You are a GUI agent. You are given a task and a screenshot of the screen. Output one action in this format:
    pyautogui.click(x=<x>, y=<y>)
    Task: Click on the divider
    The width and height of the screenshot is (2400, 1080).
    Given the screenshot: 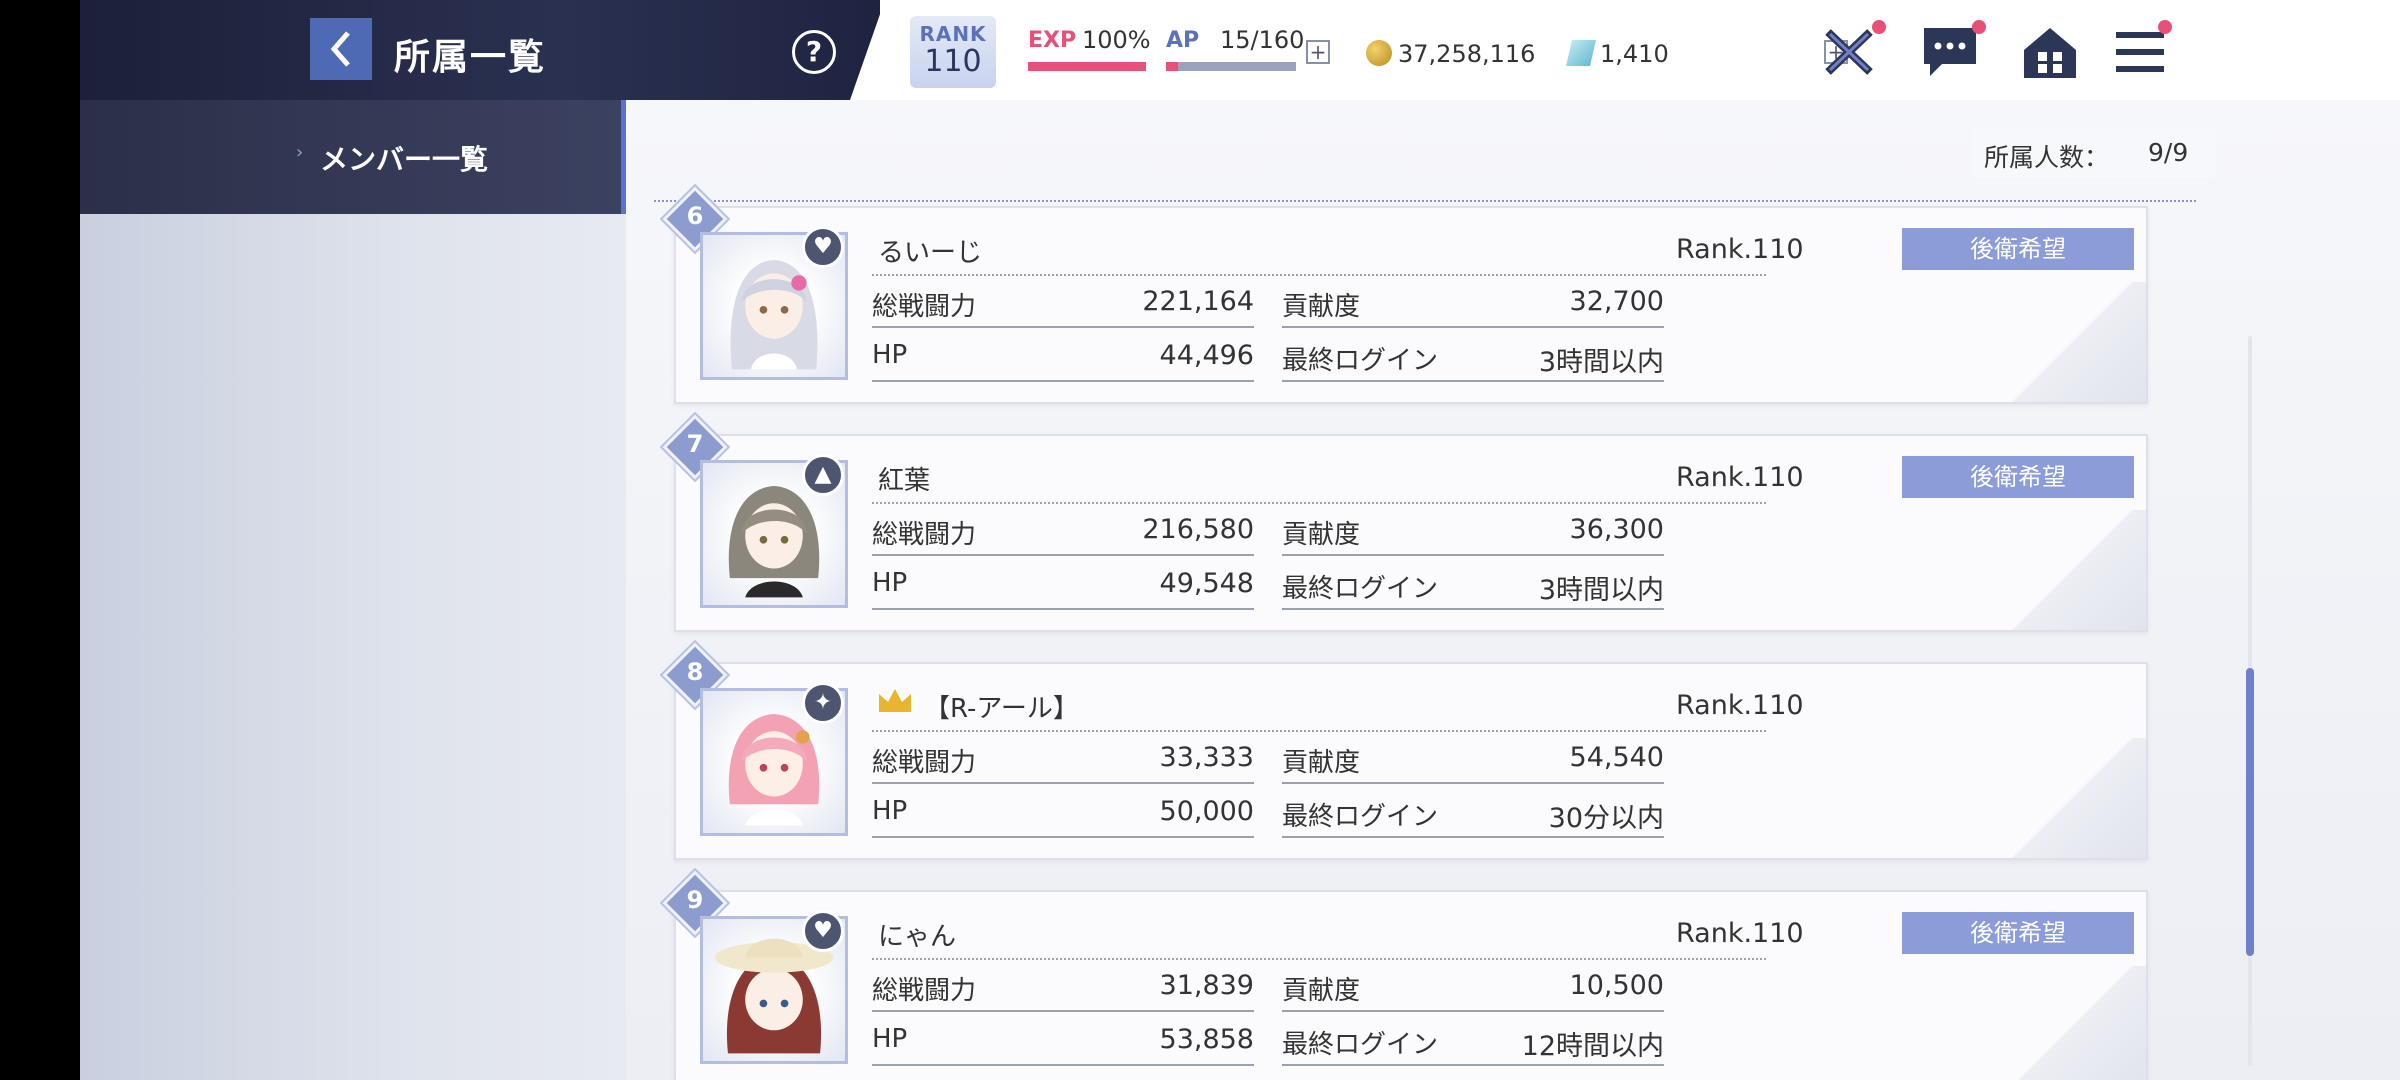 What is the action you would take?
    pyautogui.click(x=1425, y=201)
    